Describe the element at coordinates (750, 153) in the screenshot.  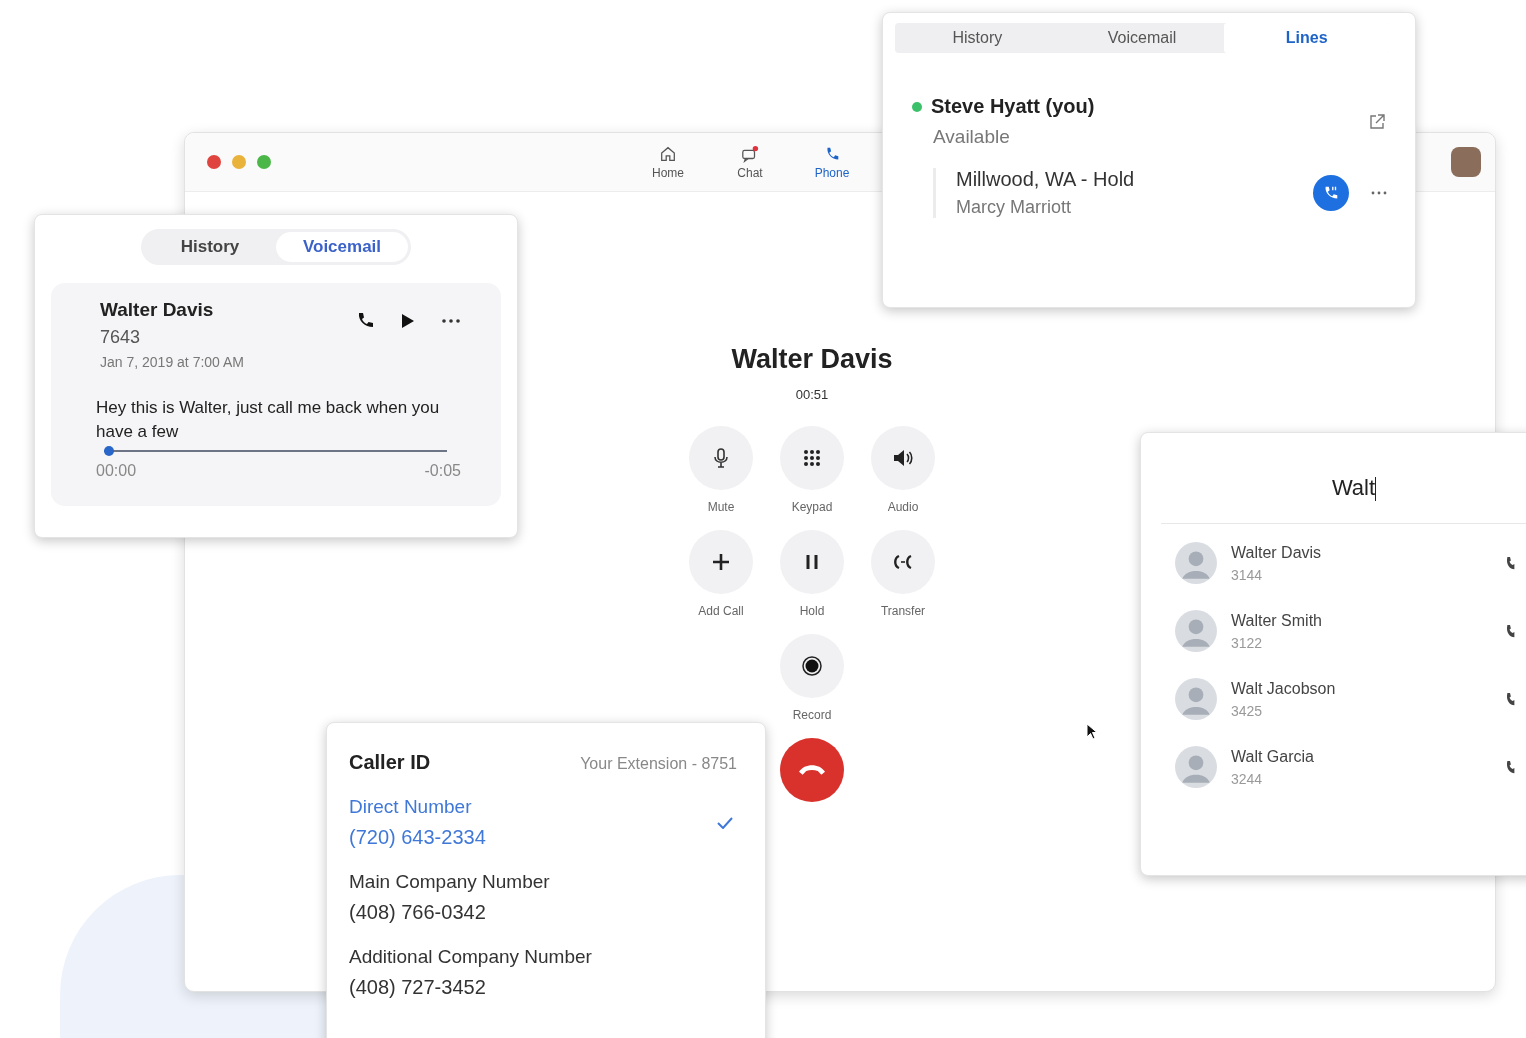
I see `chat-icon` at that location.